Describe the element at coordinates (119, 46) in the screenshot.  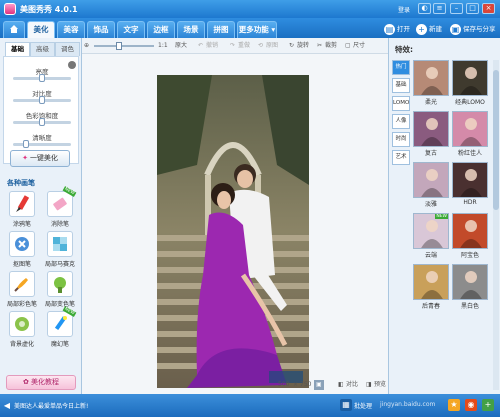
I see `zoom-slider-thumb` at that location.